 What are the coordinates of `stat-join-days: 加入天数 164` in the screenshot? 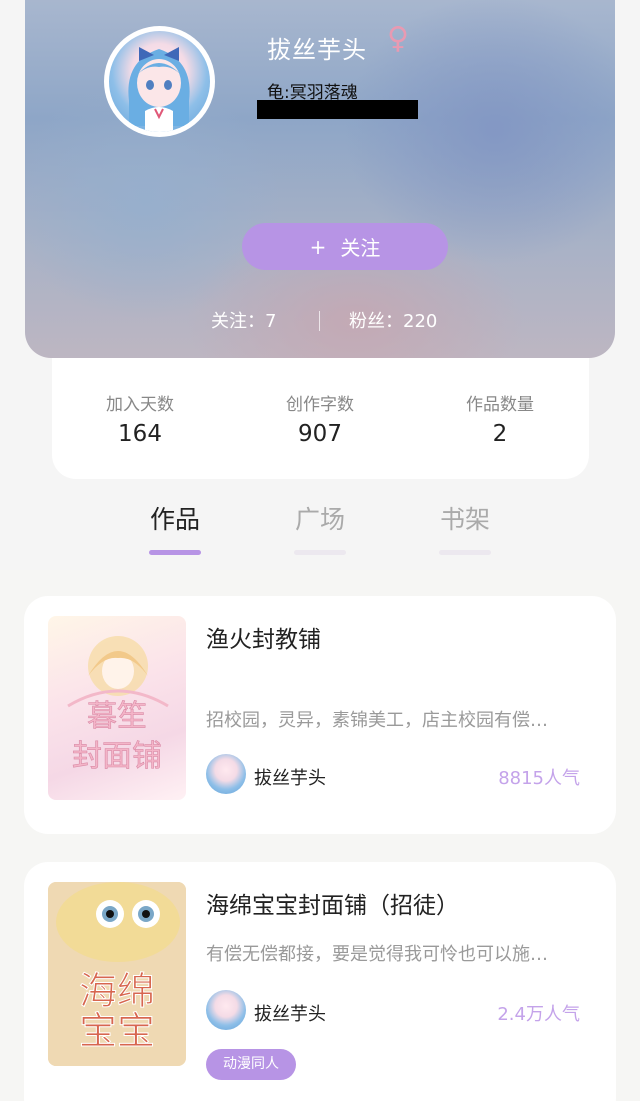 It's located at (140, 402).